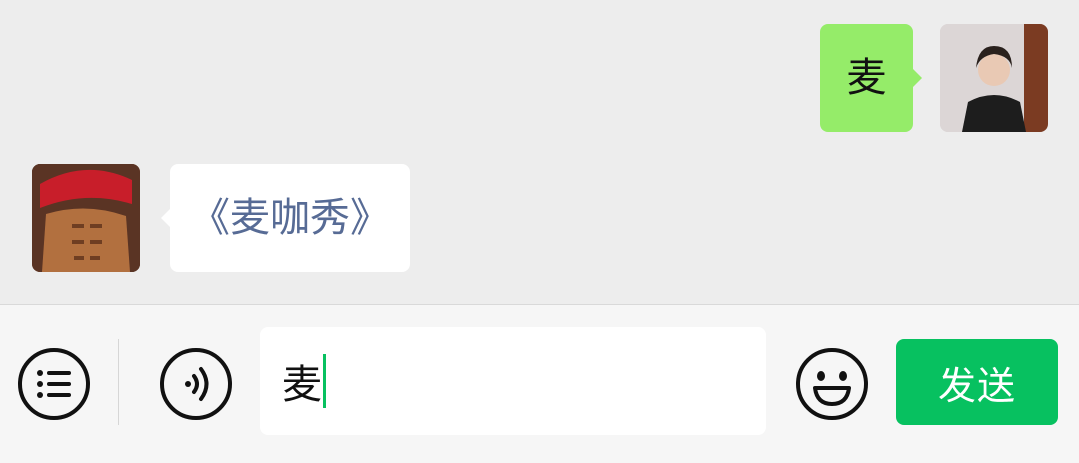 This screenshot has height=463, width=1079. I want to click on list-button, so click(54, 384).